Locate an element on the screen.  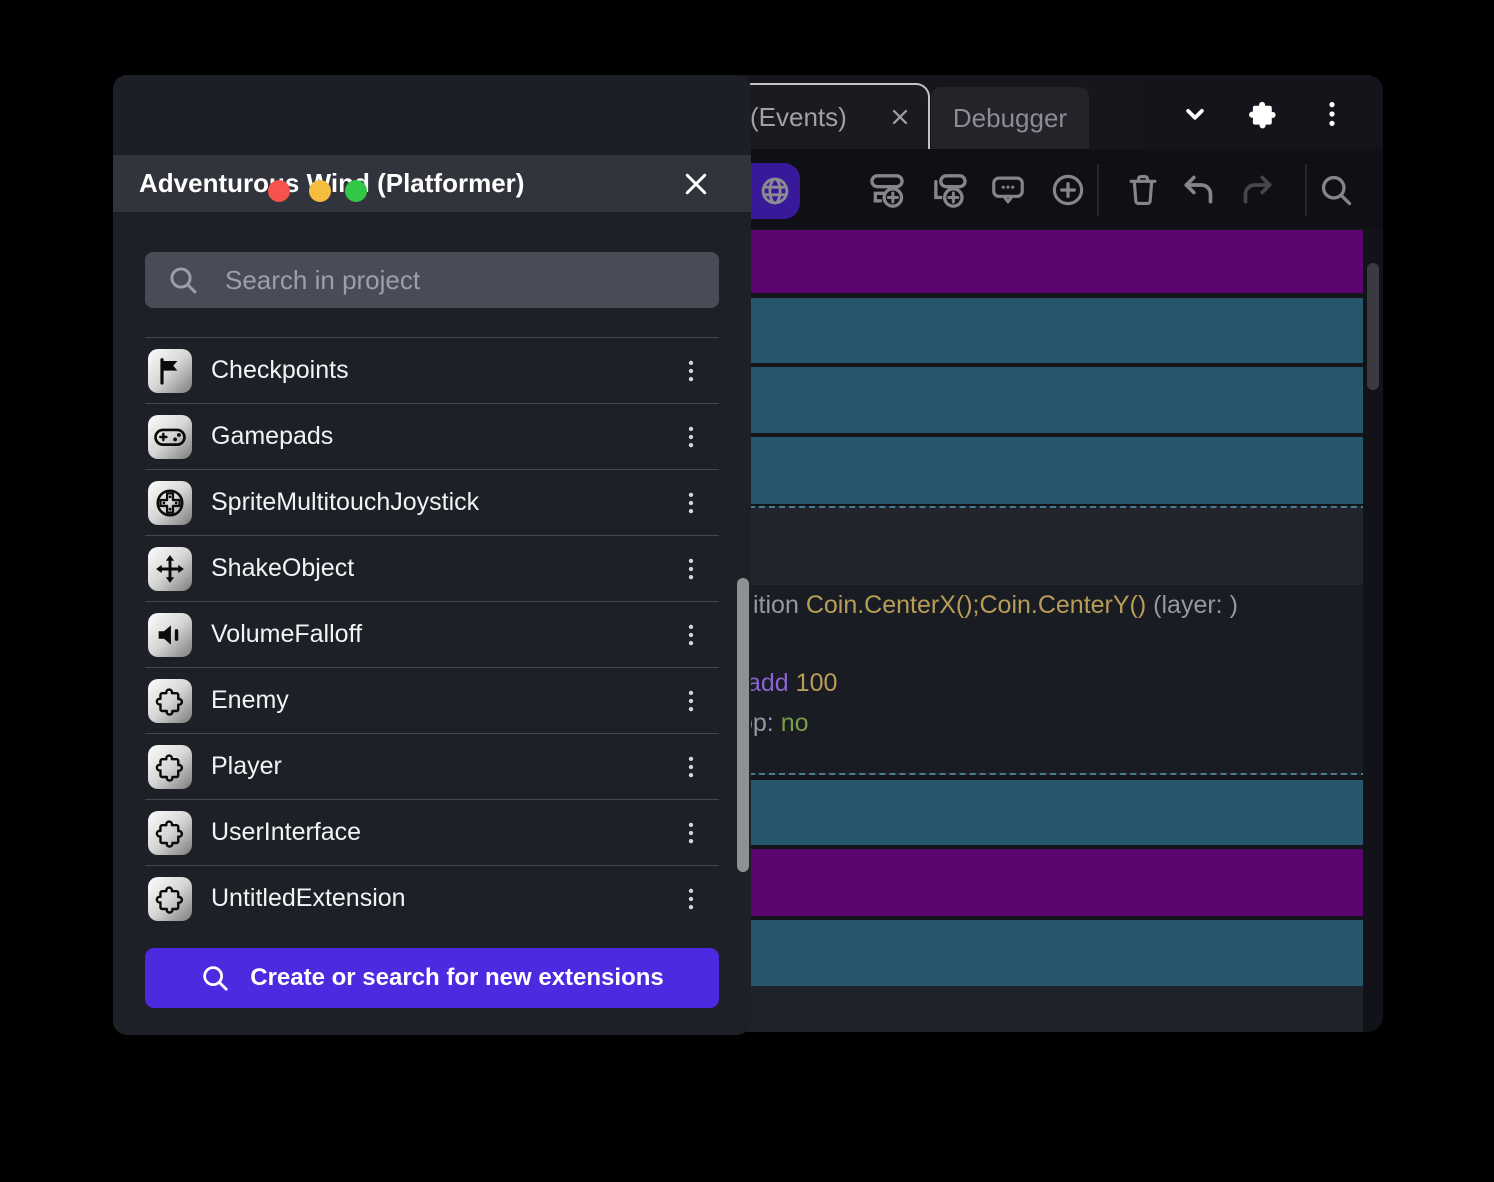
events-scrollbar-thumb is located at coordinates (1373, 326).